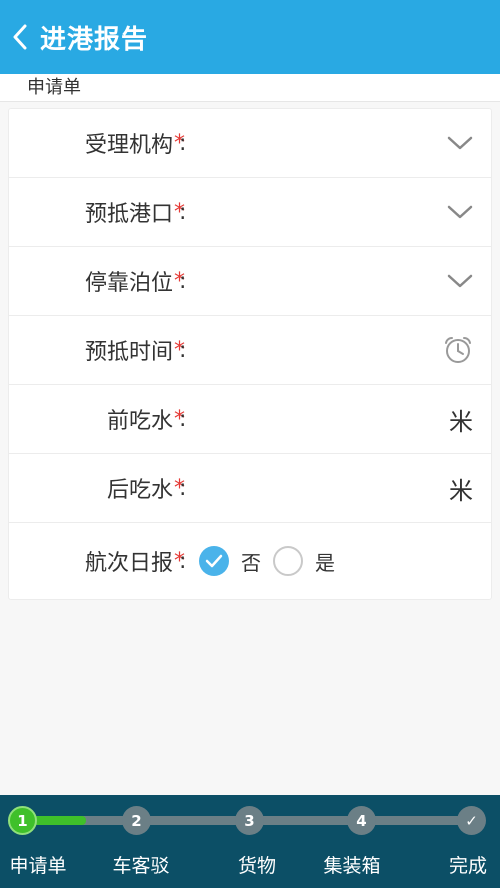 This screenshot has height=888, width=500. I want to click on top-app-bar: 进港报告, so click(250, 37).